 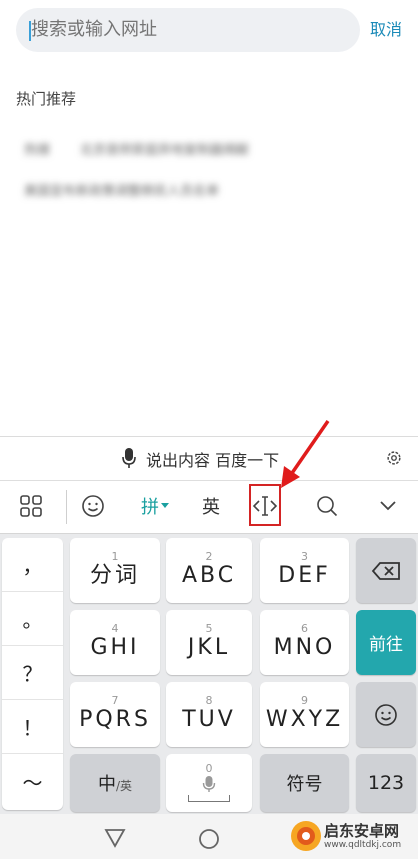 What do you see at coordinates (66, 507) in the screenshot?
I see `toolbar-divider` at bounding box center [66, 507].